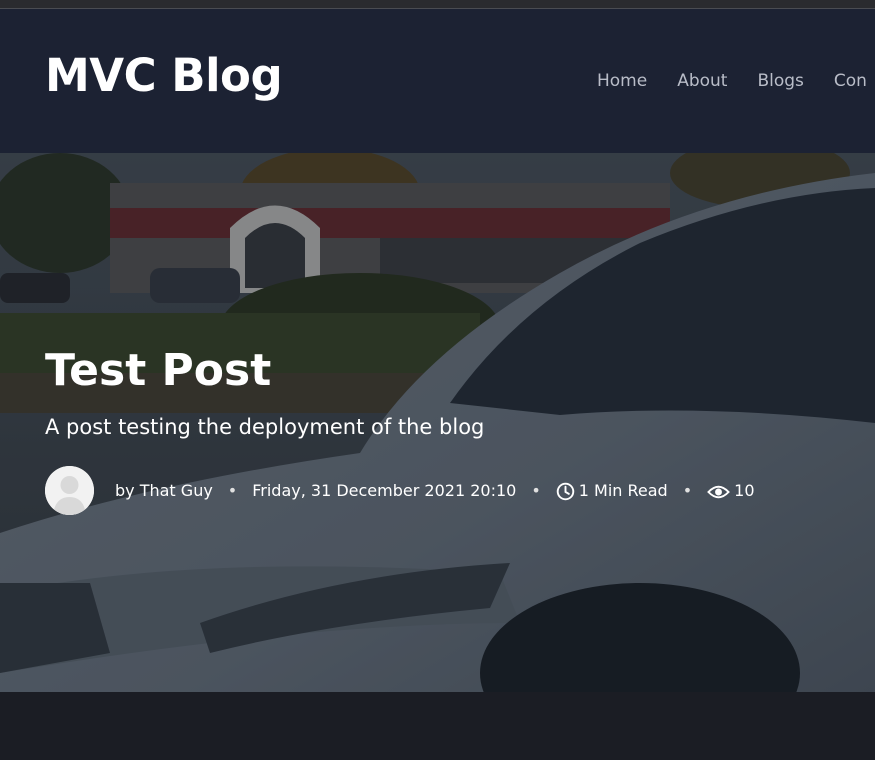 This screenshot has width=875, height=760. What do you see at coordinates (164, 75) in the screenshot?
I see `brand-logo-link: MVC Blog` at bounding box center [164, 75].